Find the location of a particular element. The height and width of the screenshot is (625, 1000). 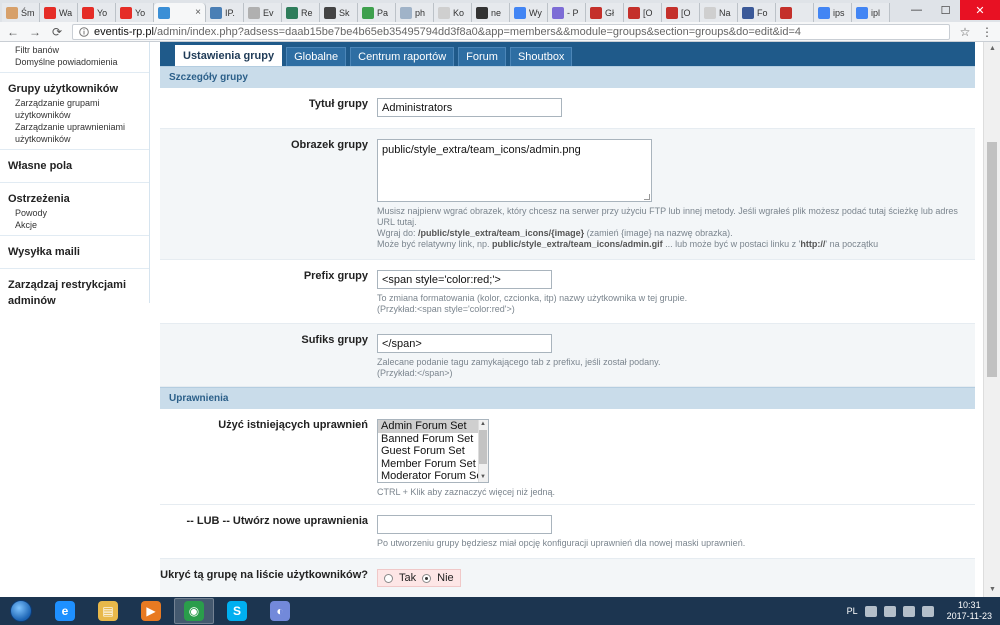

browser-tab: Gł is located at coordinates (605, 12).